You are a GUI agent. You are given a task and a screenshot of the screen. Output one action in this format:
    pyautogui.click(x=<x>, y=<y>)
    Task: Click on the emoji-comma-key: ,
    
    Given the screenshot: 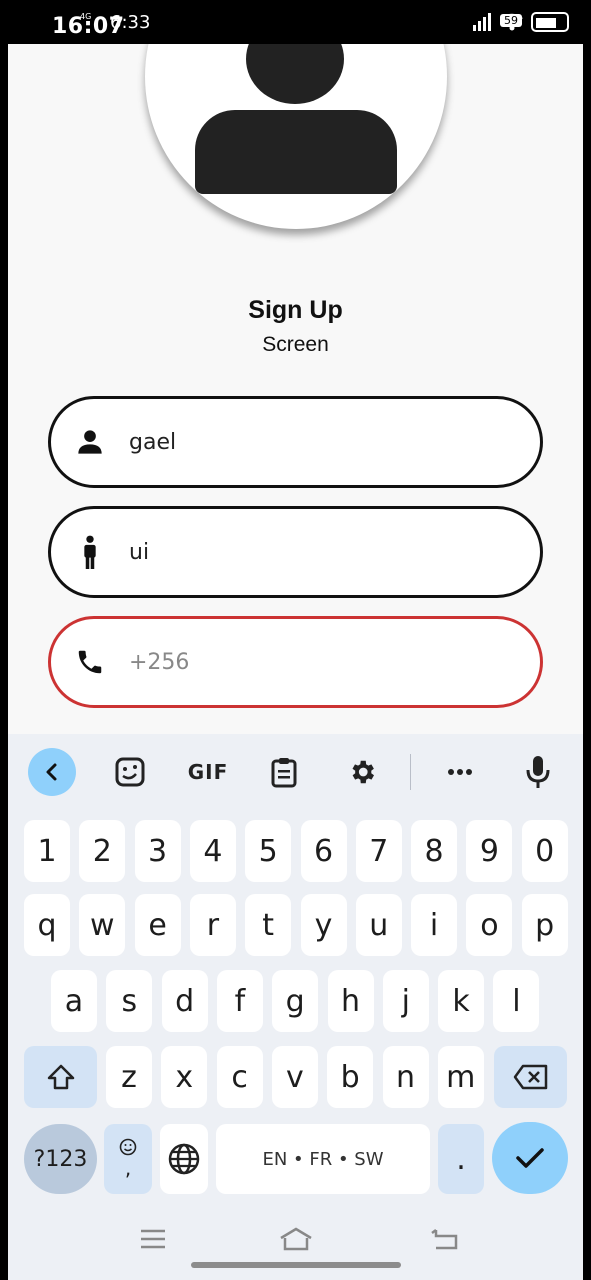 What is the action you would take?
    pyautogui.click(x=128, y=1159)
    